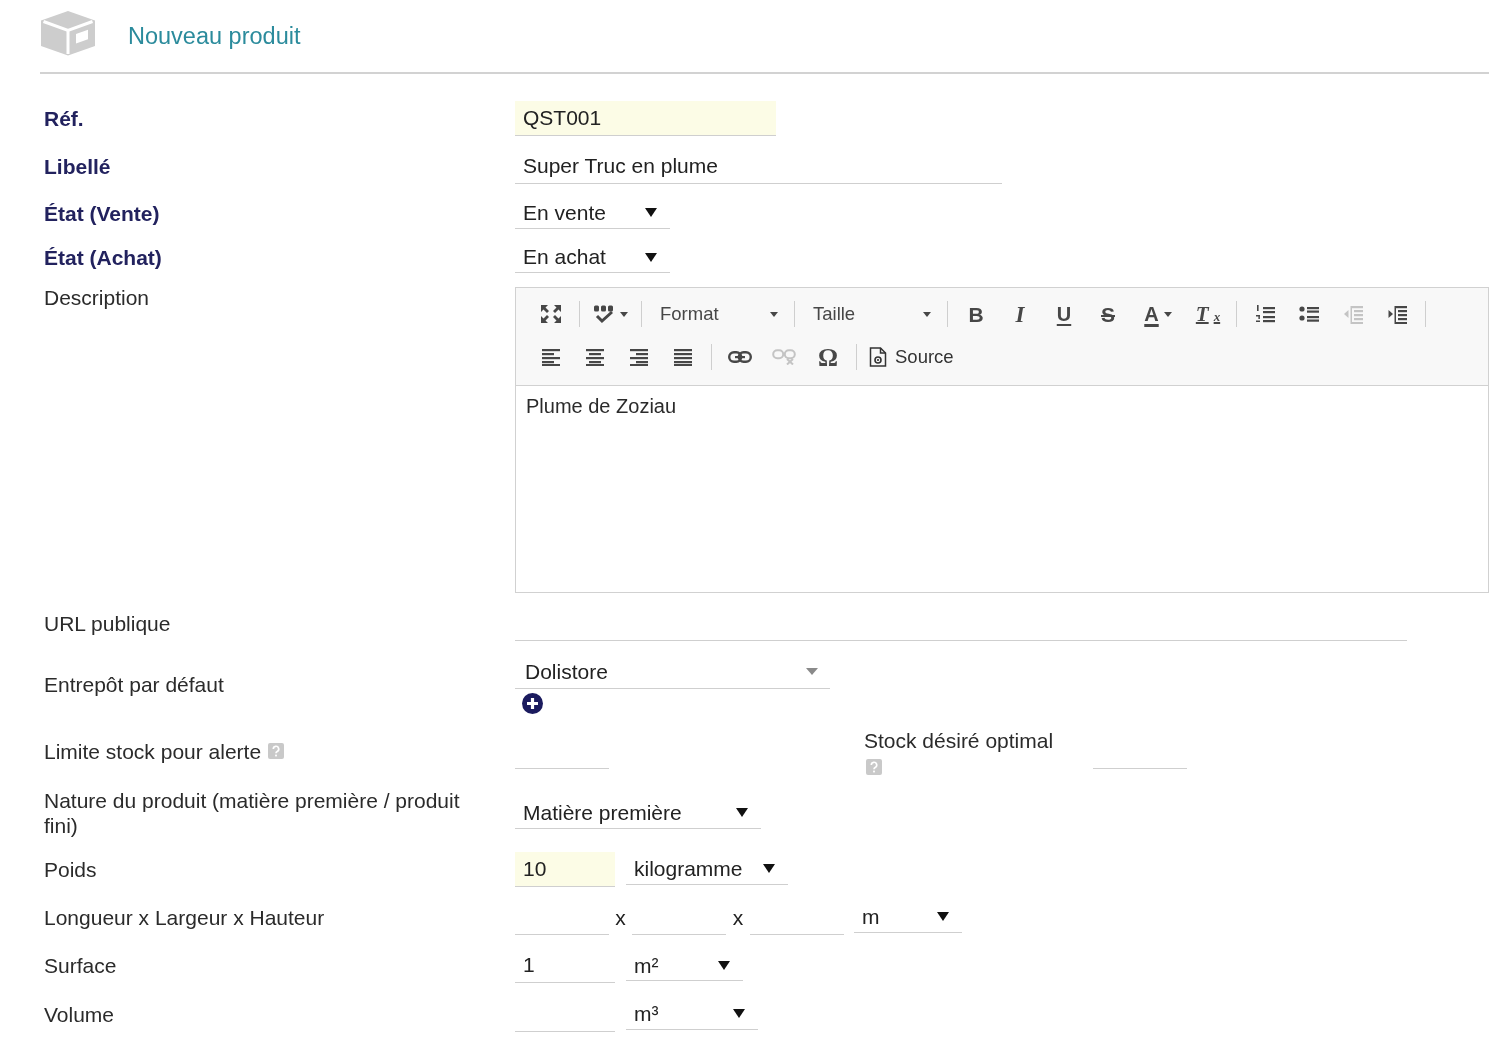 Image resolution: width=1489 pixels, height=1047 pixels. I want to click on page-title: Nouveau produit, so click(214, 36).